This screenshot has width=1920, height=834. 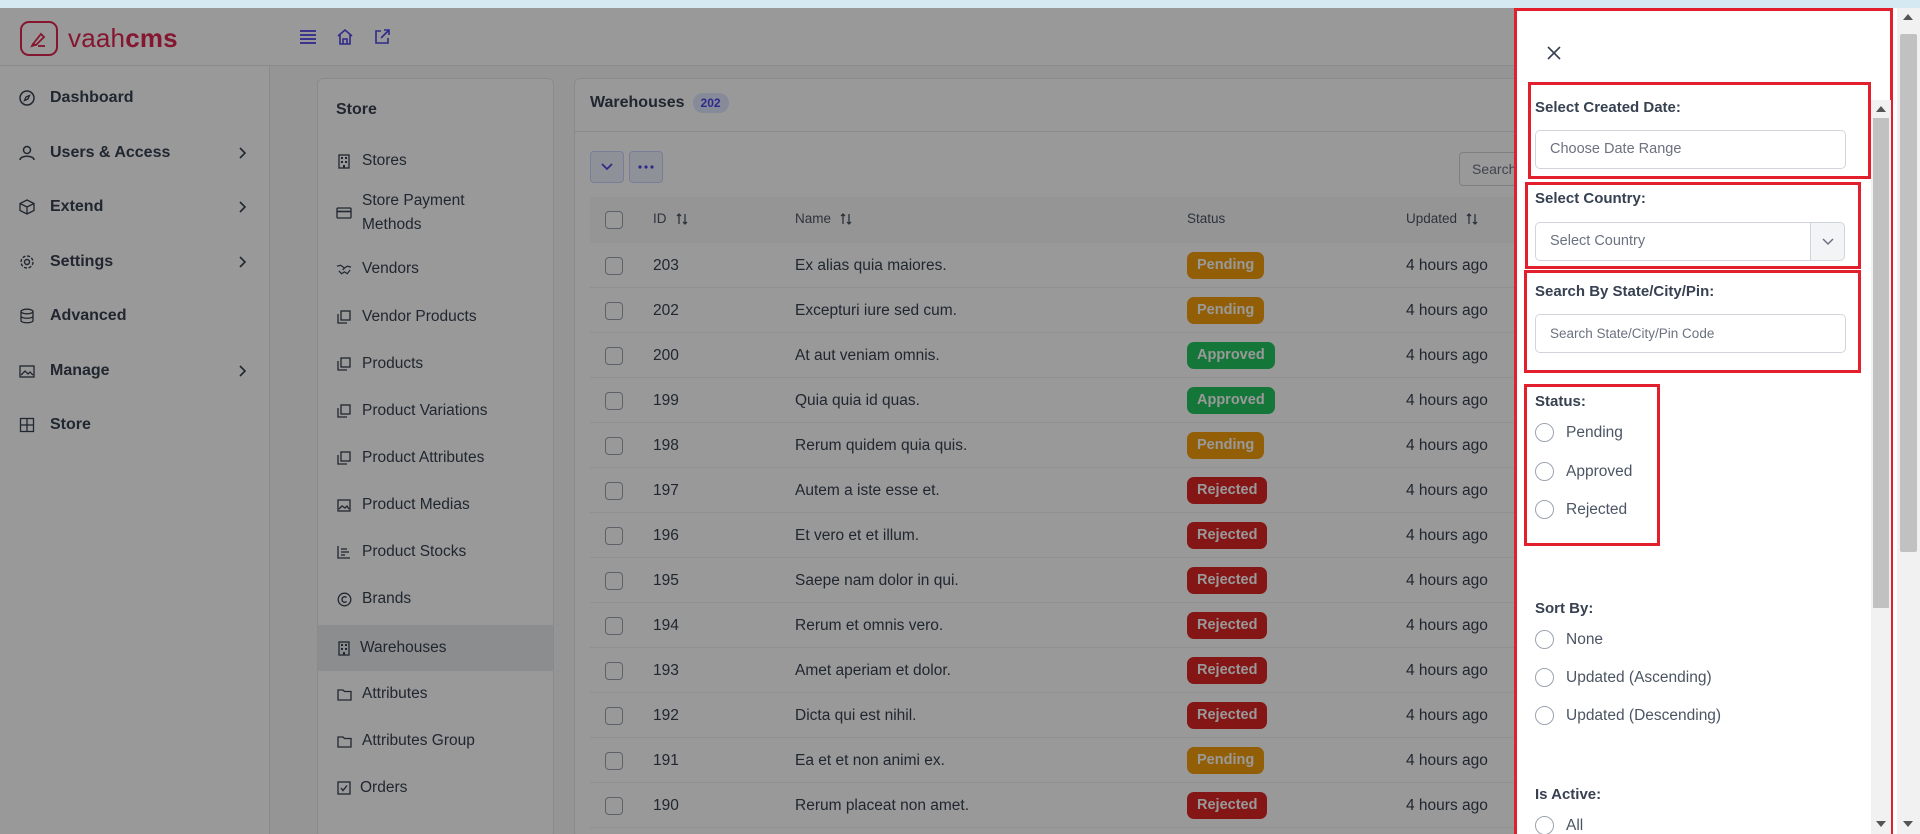 I want to click on sort-option-none: None, so click(x=1569, y=639).